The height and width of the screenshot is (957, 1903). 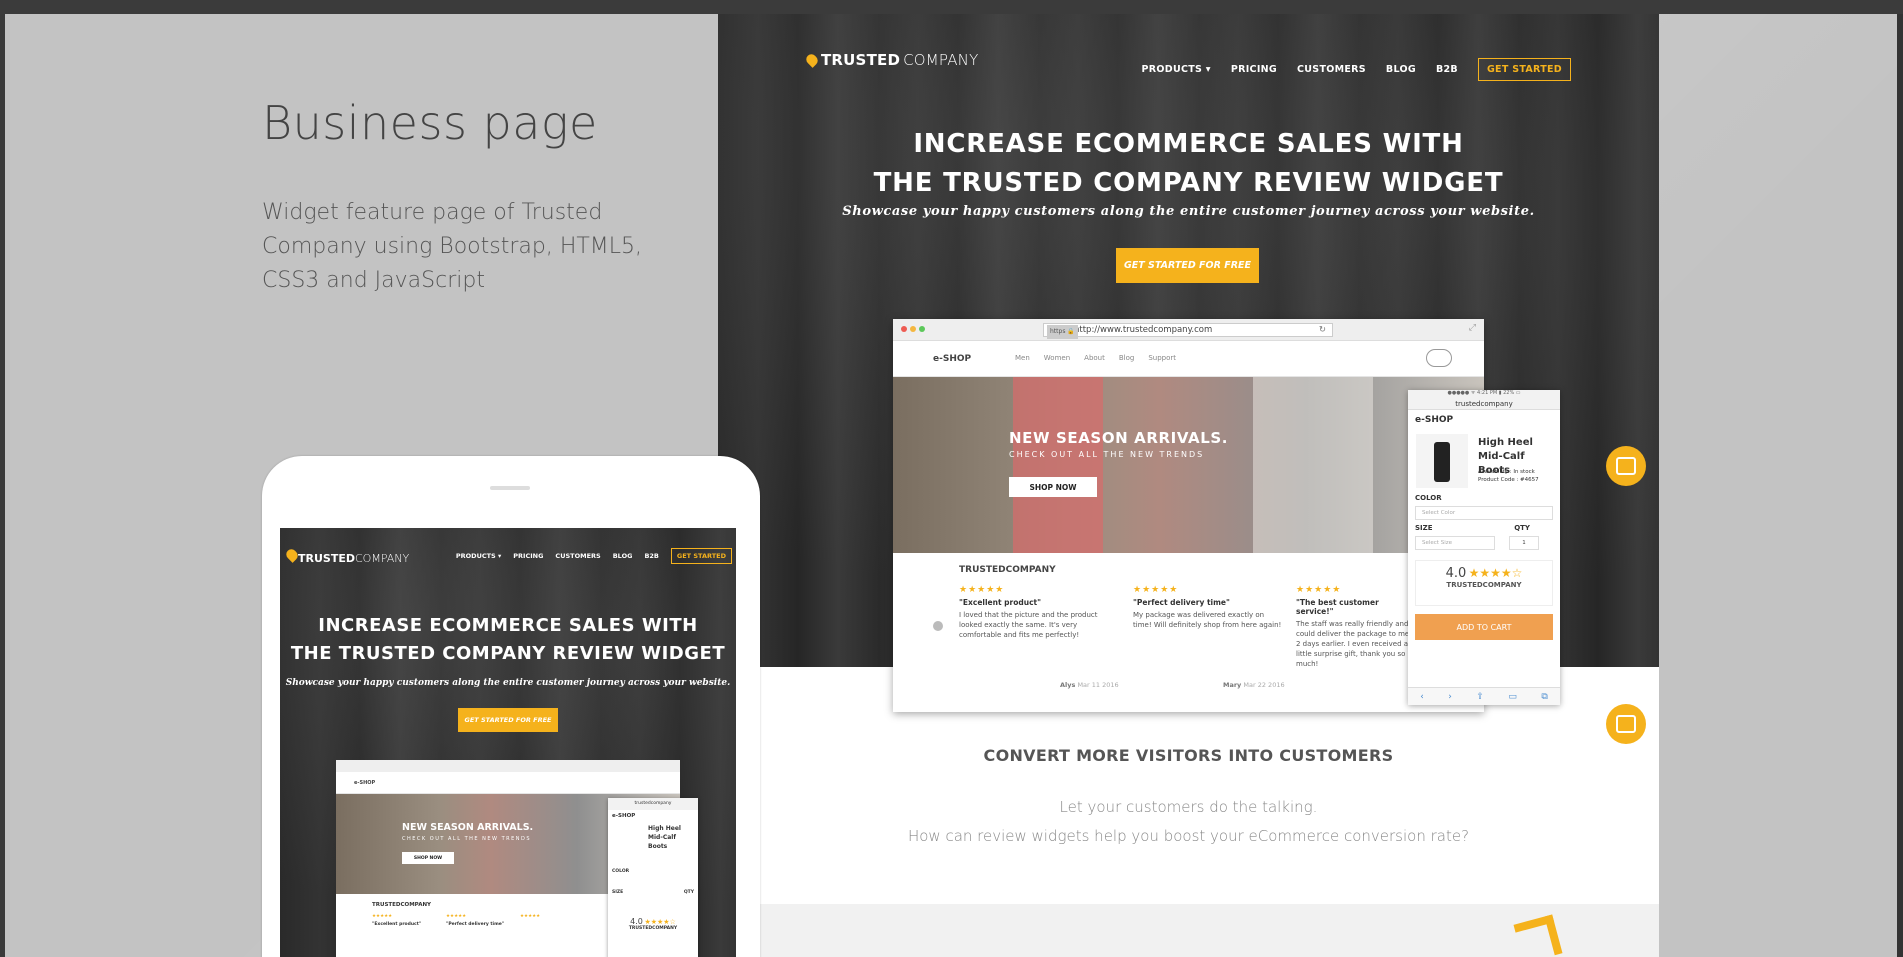 What do you see at coordinates (428, 858) in the screenshot?
I see `tablet-shop-now-button: SHOP NOW` at bounding box center [428, 858].